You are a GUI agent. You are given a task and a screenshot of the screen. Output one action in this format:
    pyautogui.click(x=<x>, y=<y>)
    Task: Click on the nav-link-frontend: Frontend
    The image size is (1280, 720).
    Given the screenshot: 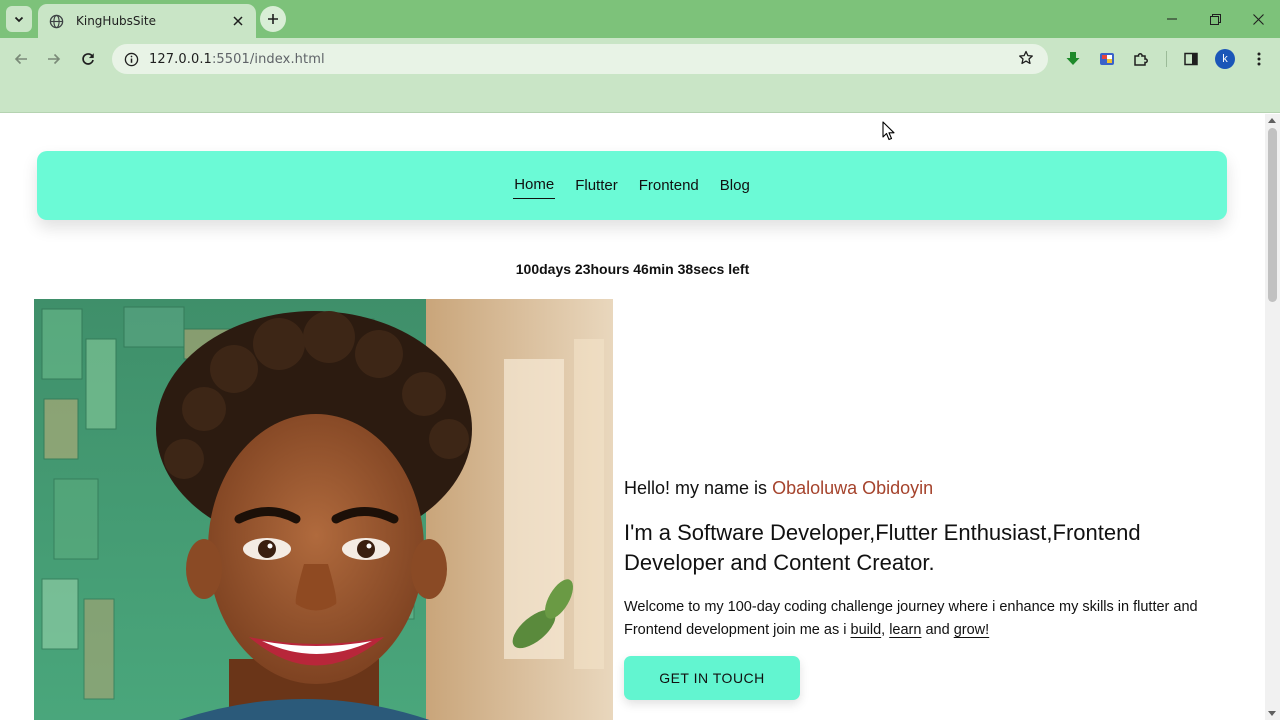 What is the action you would take?
    pyautogui.click(x=669, y=186)
    